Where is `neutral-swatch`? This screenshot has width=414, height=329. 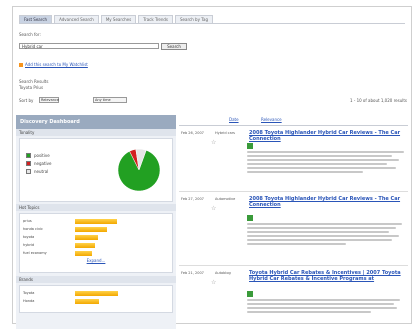
neutral-swatch is located at coordinates (28, 171).